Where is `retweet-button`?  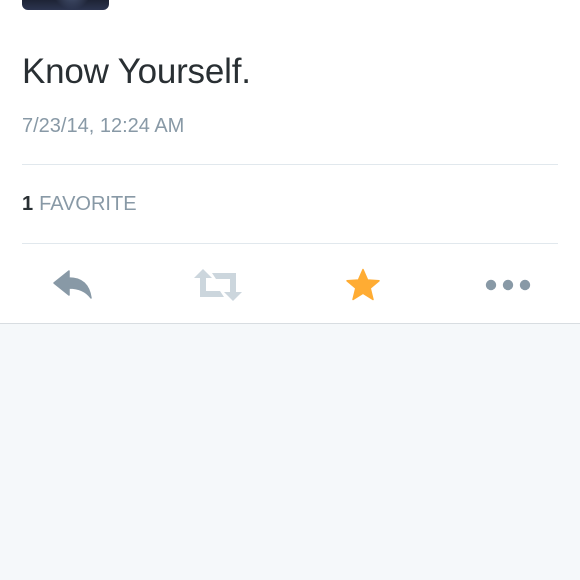
retweet-button is located at coordinates (218, 285).